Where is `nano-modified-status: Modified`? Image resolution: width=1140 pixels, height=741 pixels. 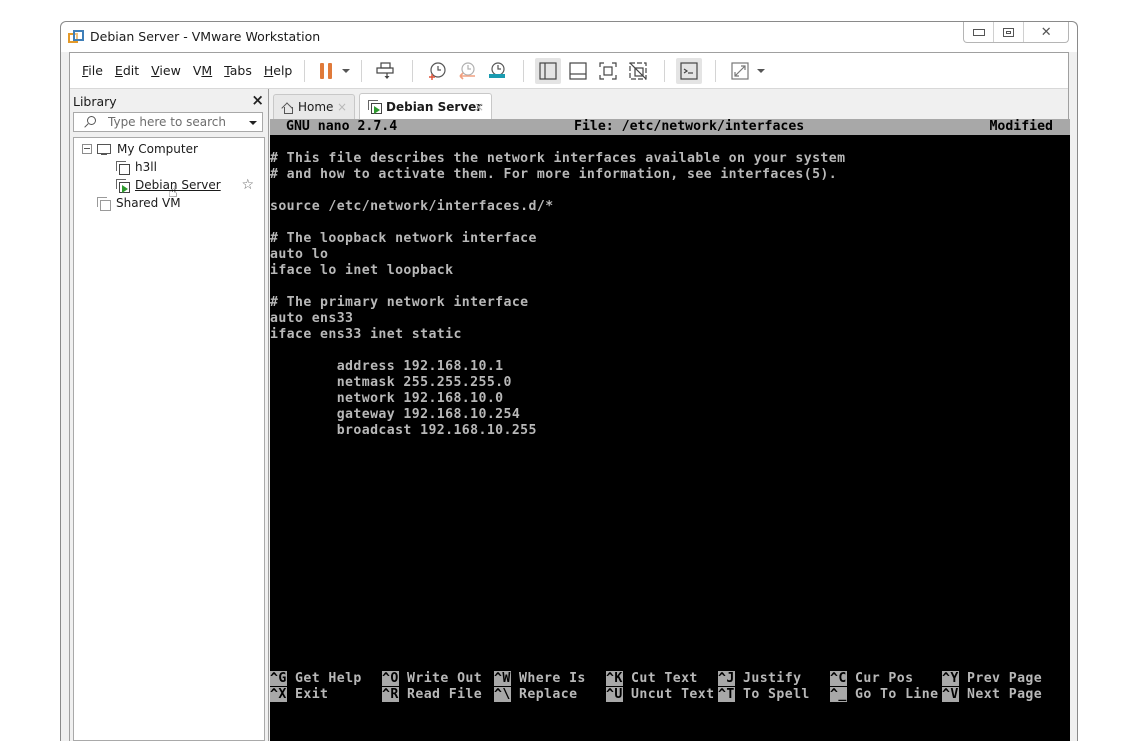
nano-modified-status: Modified is located at coordinates (1021, 126).